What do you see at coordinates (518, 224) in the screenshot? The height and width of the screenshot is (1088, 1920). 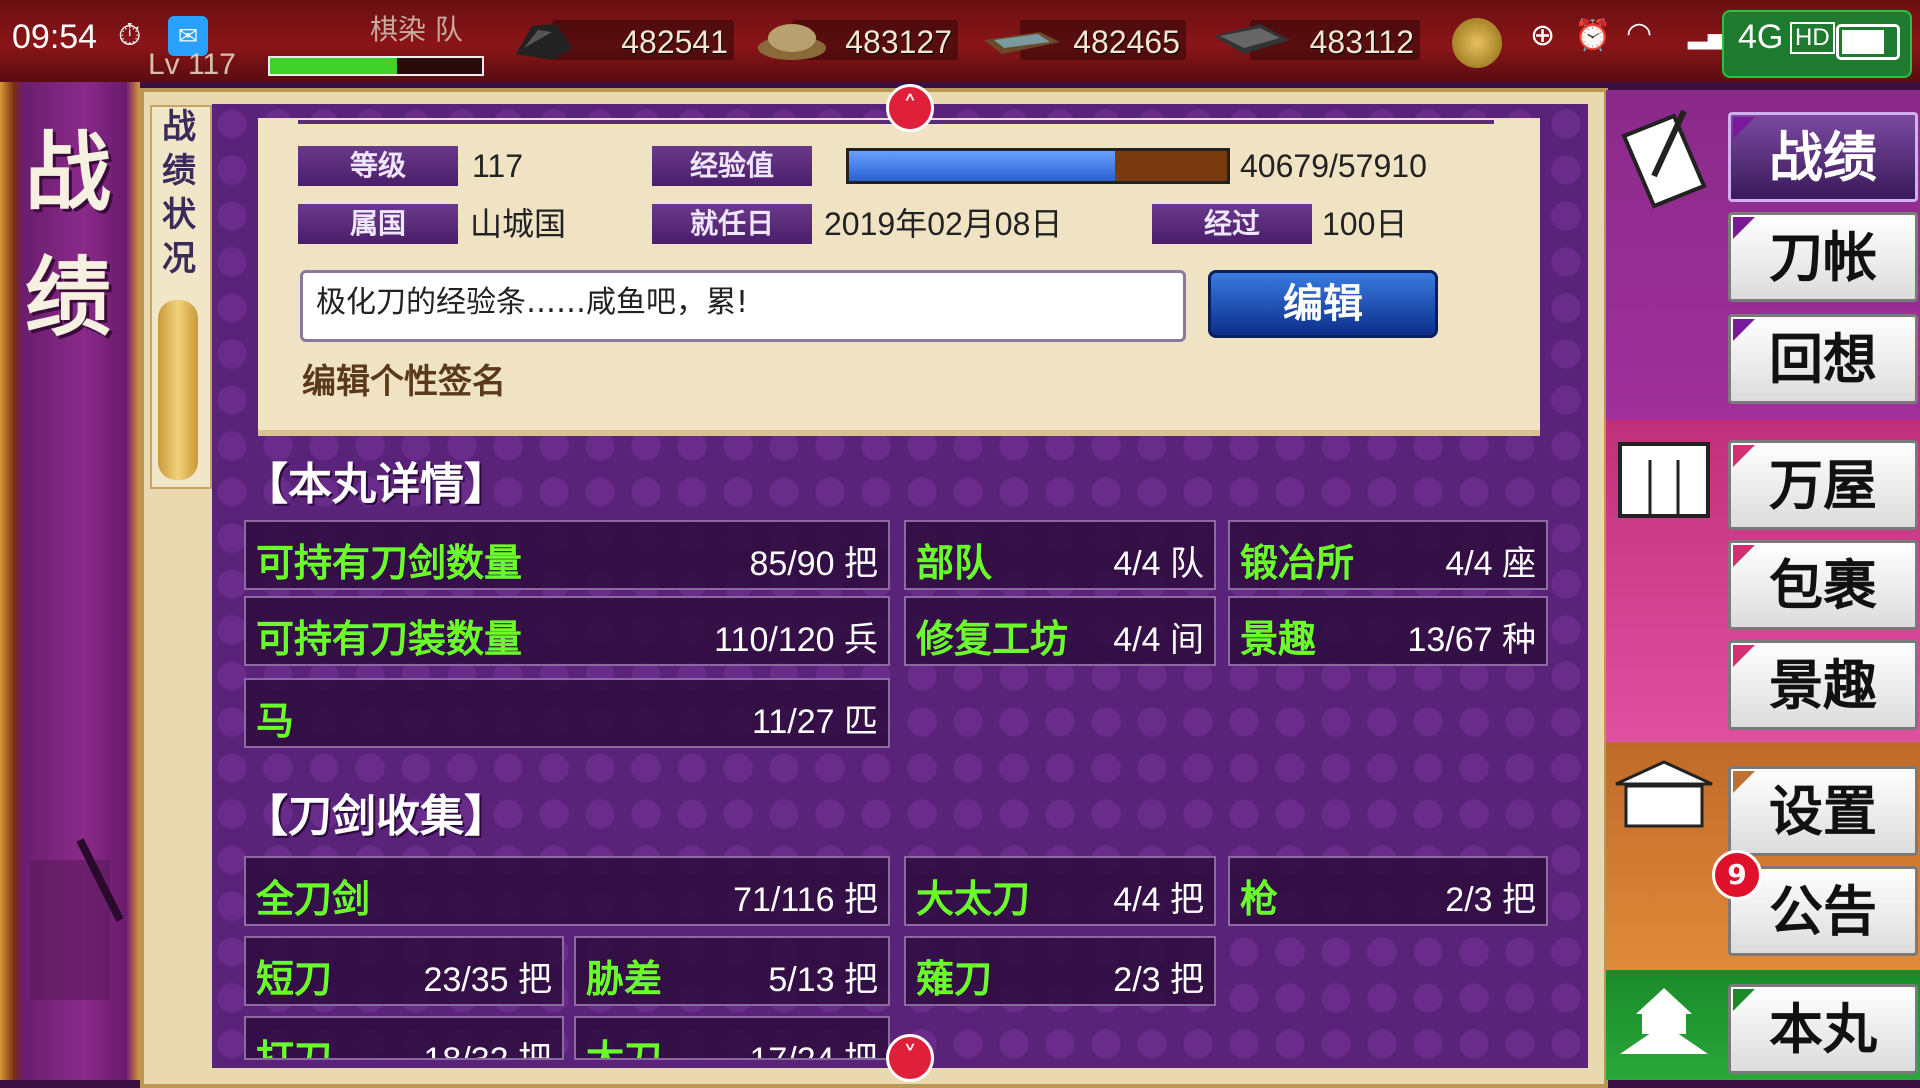 I see `province-value: 山城国` at bounding box center [518, 224].